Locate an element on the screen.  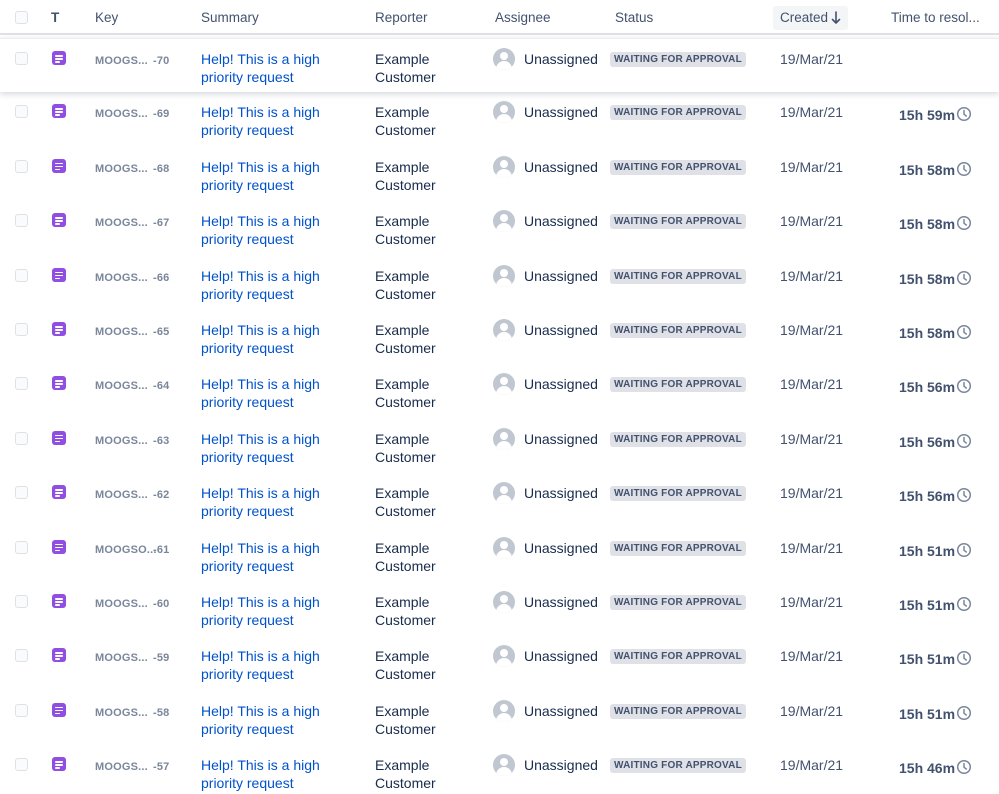
issue-key: MOOGS... -68 is located at coordinates (132, 168).